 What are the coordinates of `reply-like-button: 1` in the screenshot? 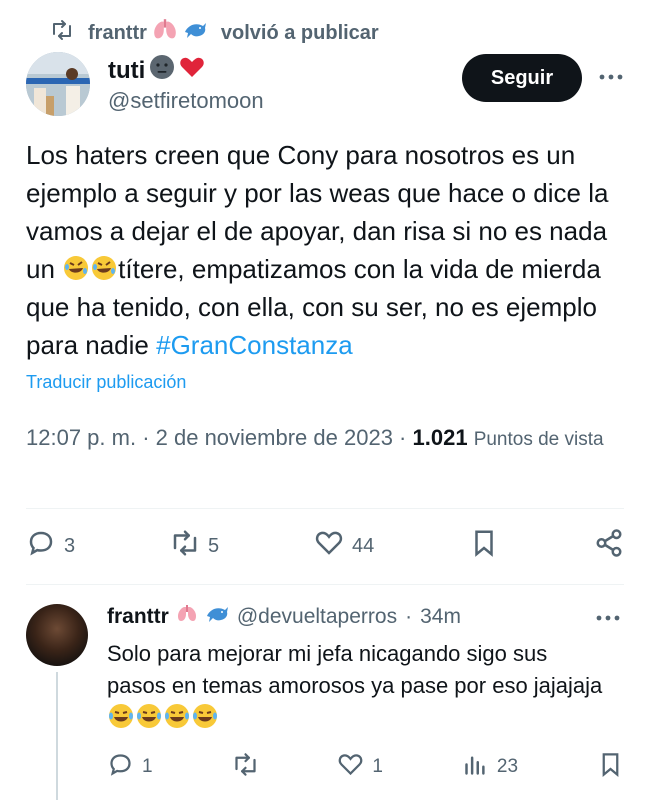 It's located at (360, 767).